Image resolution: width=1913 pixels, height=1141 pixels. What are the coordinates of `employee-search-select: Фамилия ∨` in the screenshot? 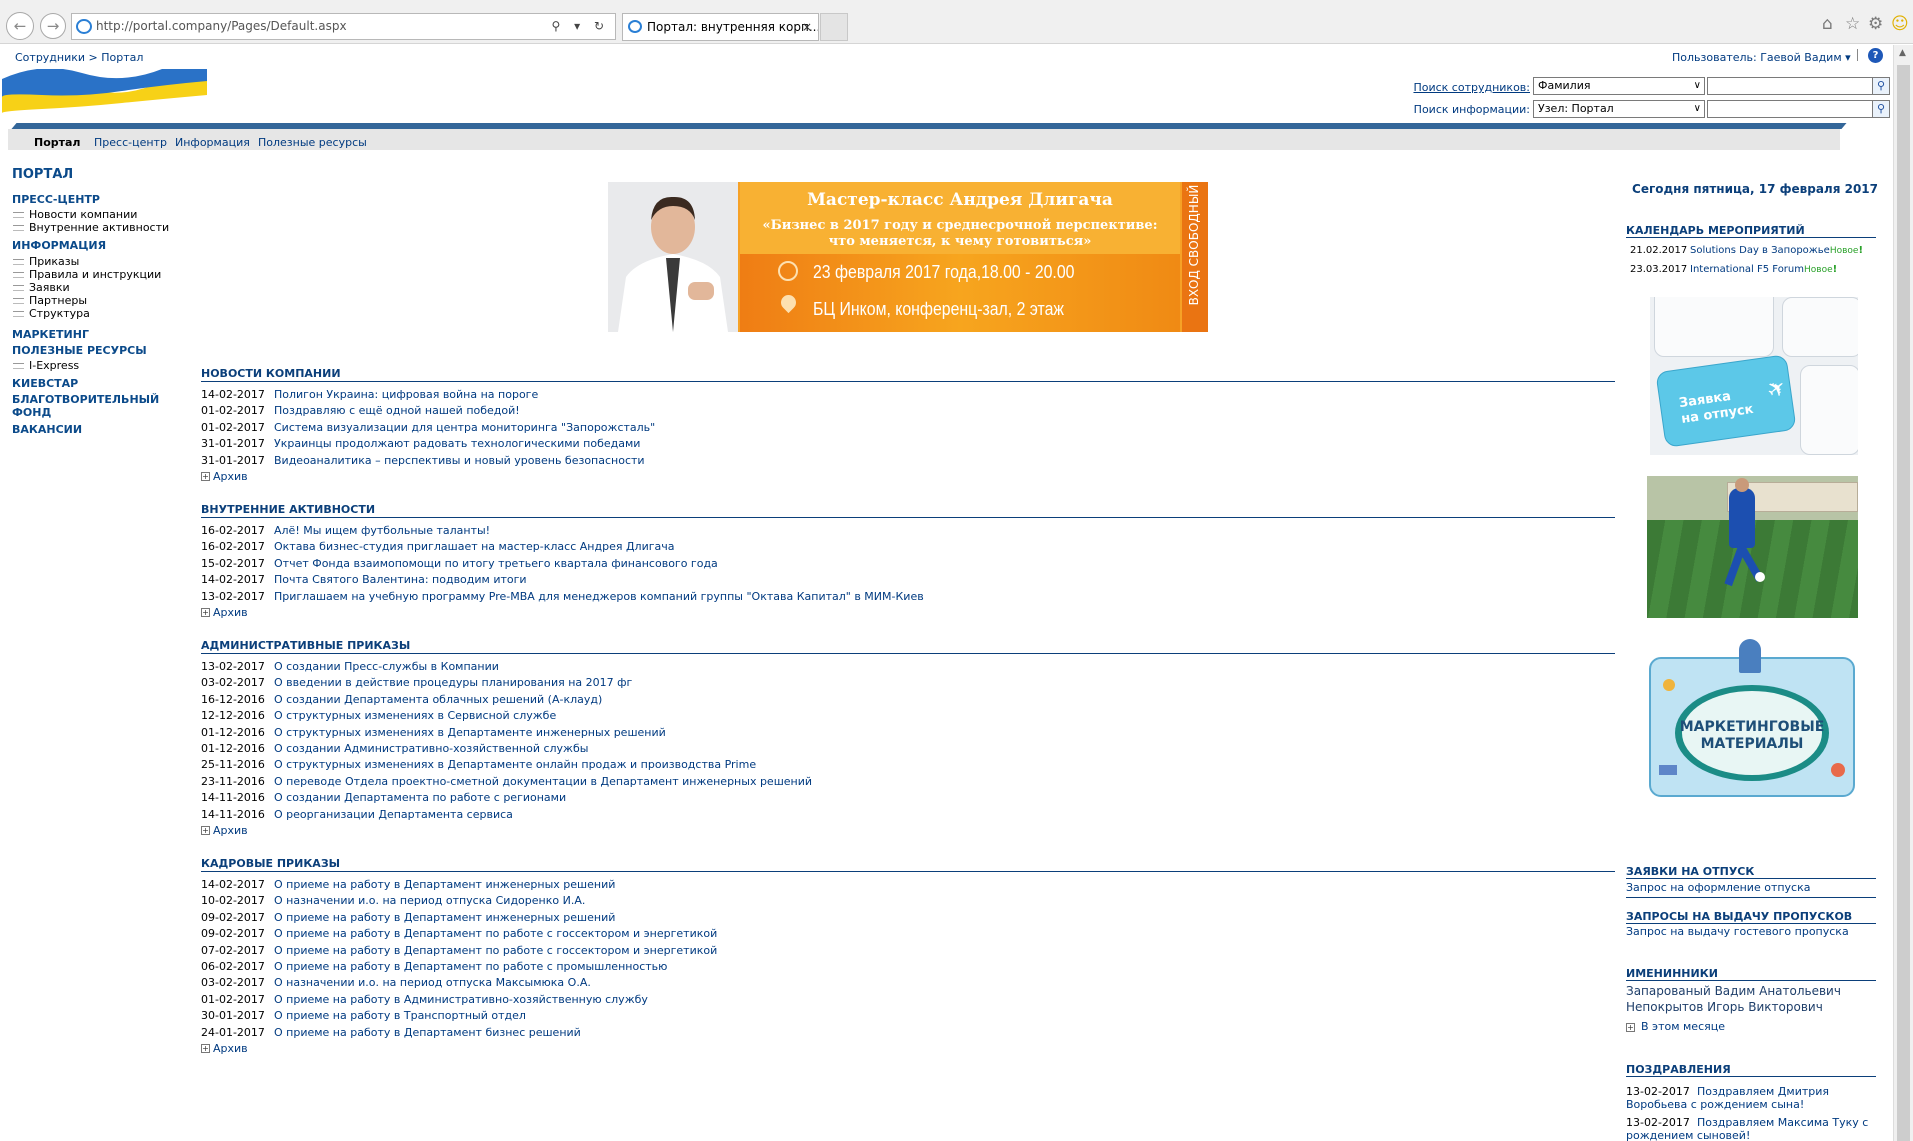 It's located at (1619, 86).